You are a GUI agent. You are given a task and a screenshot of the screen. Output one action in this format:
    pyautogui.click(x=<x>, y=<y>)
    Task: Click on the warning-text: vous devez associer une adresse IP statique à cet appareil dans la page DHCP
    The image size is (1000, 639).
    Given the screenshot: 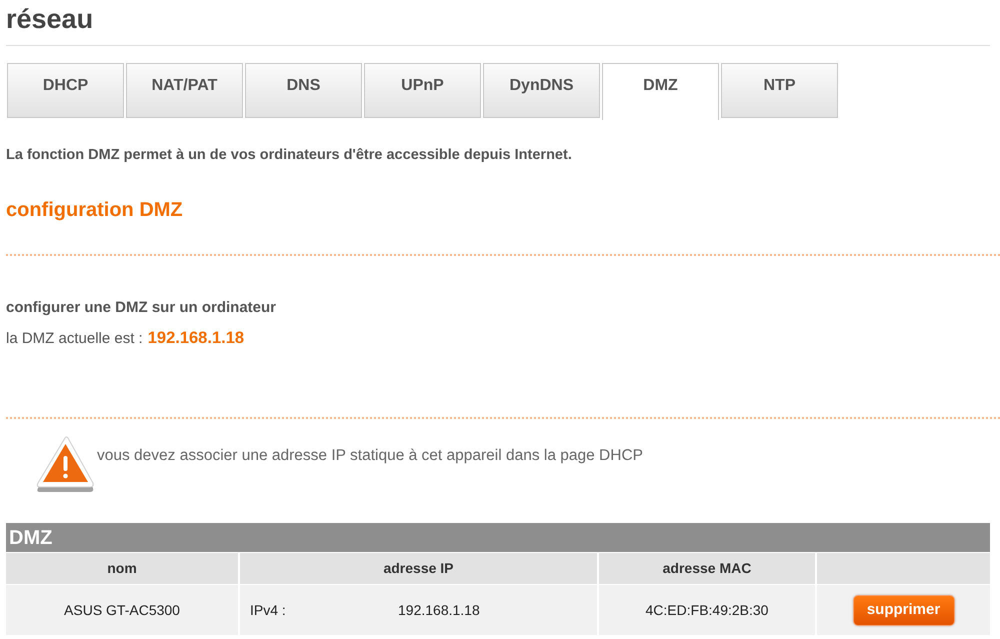 What is the action you would take?
    pyautogui.click(x=370, y=456)
    